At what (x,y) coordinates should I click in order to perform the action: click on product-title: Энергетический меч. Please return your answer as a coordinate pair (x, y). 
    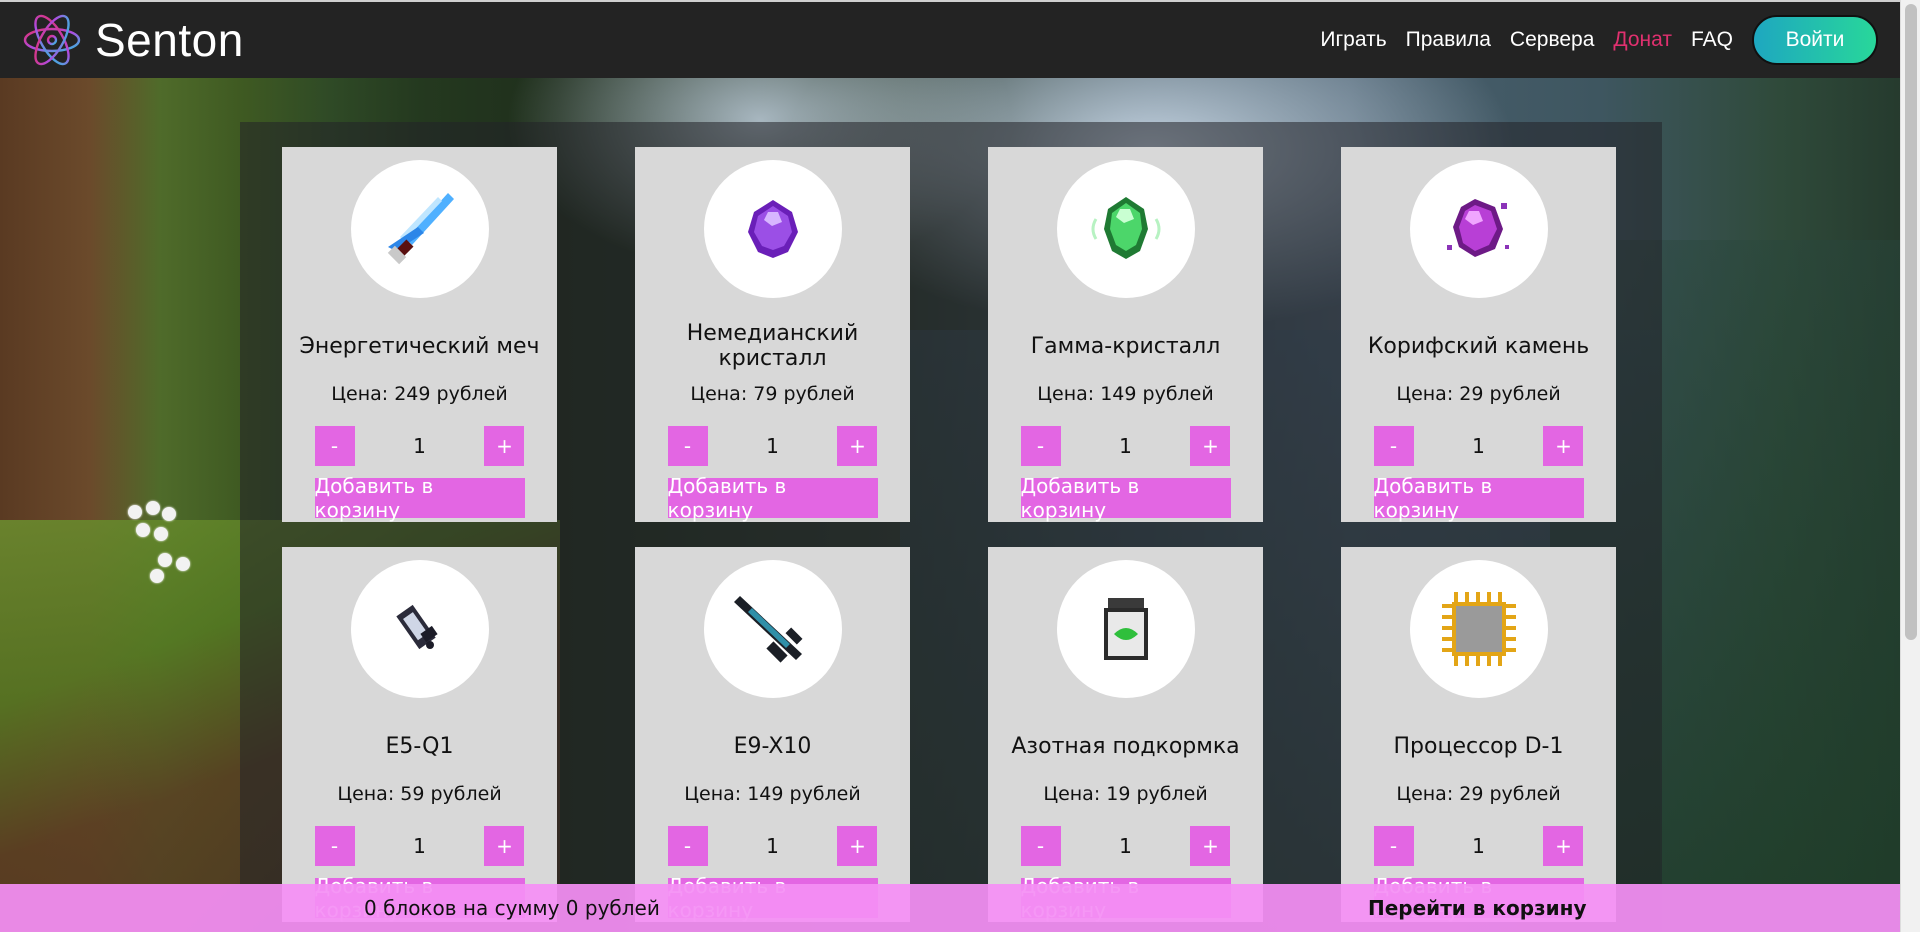
    Looking at the image, I should click on (419, 346).